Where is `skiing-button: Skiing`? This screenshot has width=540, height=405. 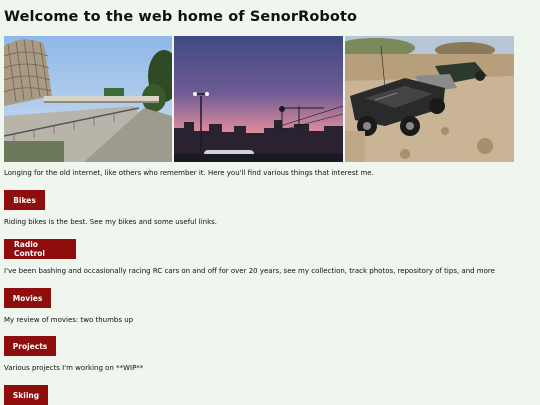 skiing-button: Skiing is located at coordinates (26, 395).